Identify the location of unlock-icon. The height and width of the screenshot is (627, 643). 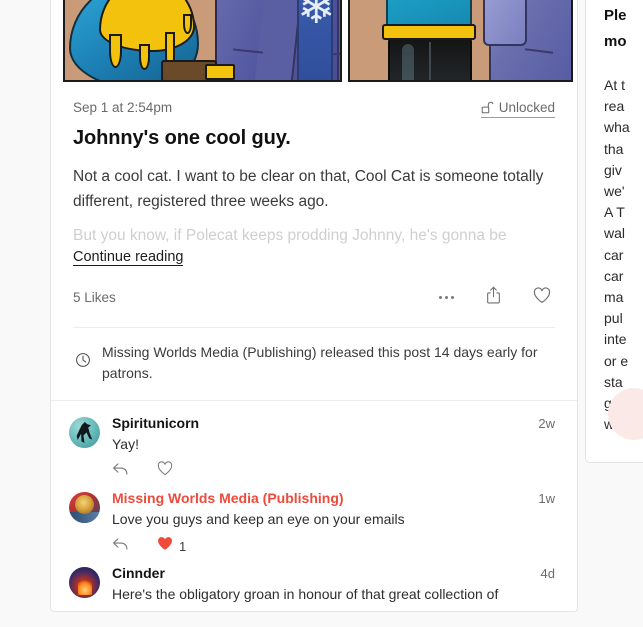
(487, 107).